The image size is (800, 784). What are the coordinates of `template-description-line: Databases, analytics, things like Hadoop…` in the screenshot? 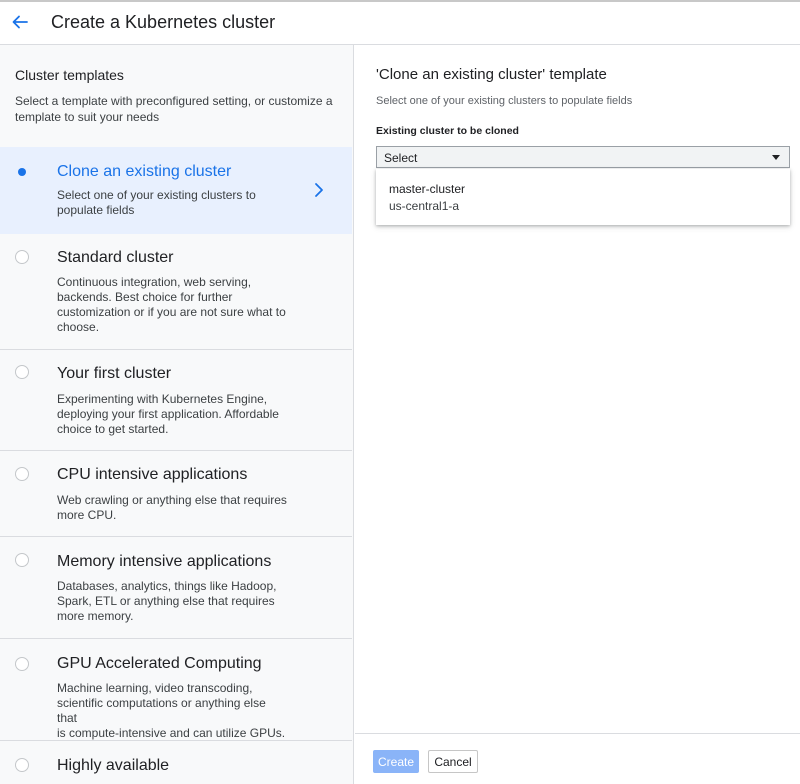 It's located at (167, 586).